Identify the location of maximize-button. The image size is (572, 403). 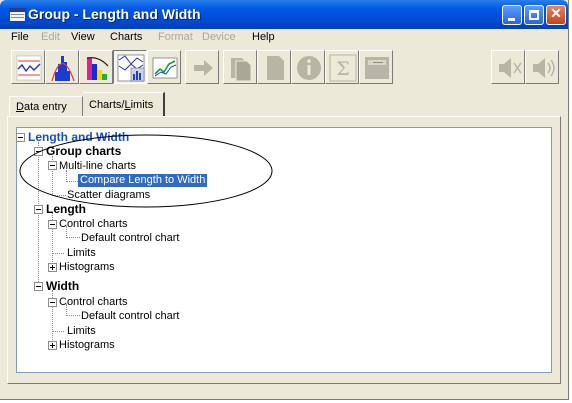
(534, 15).